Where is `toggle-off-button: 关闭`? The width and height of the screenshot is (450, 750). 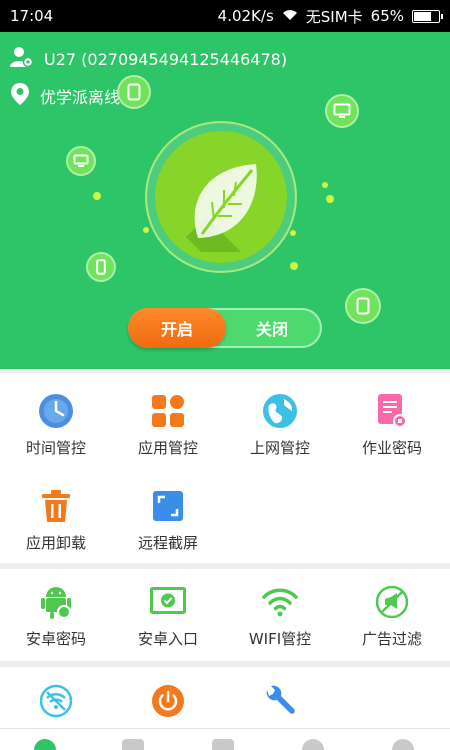
toggle-off-button: 关闭 is located at coordinates (272, 328).